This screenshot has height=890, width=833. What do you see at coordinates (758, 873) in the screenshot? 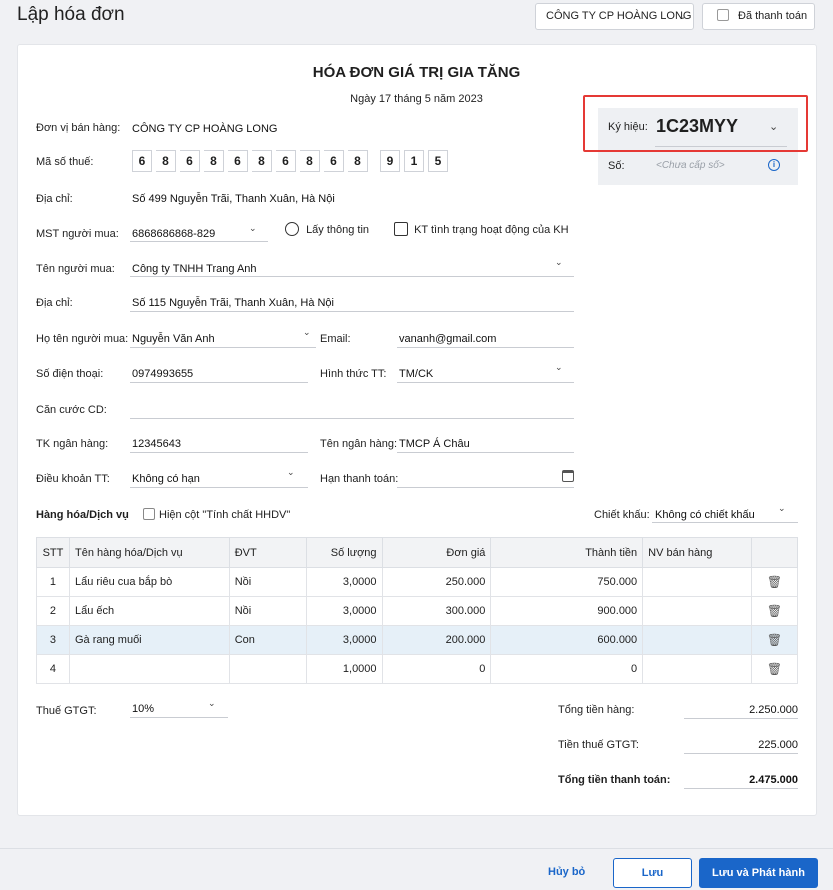
I see `save-and-issue-button: Lưu và Phát hành` at bounding box center [758, 873].